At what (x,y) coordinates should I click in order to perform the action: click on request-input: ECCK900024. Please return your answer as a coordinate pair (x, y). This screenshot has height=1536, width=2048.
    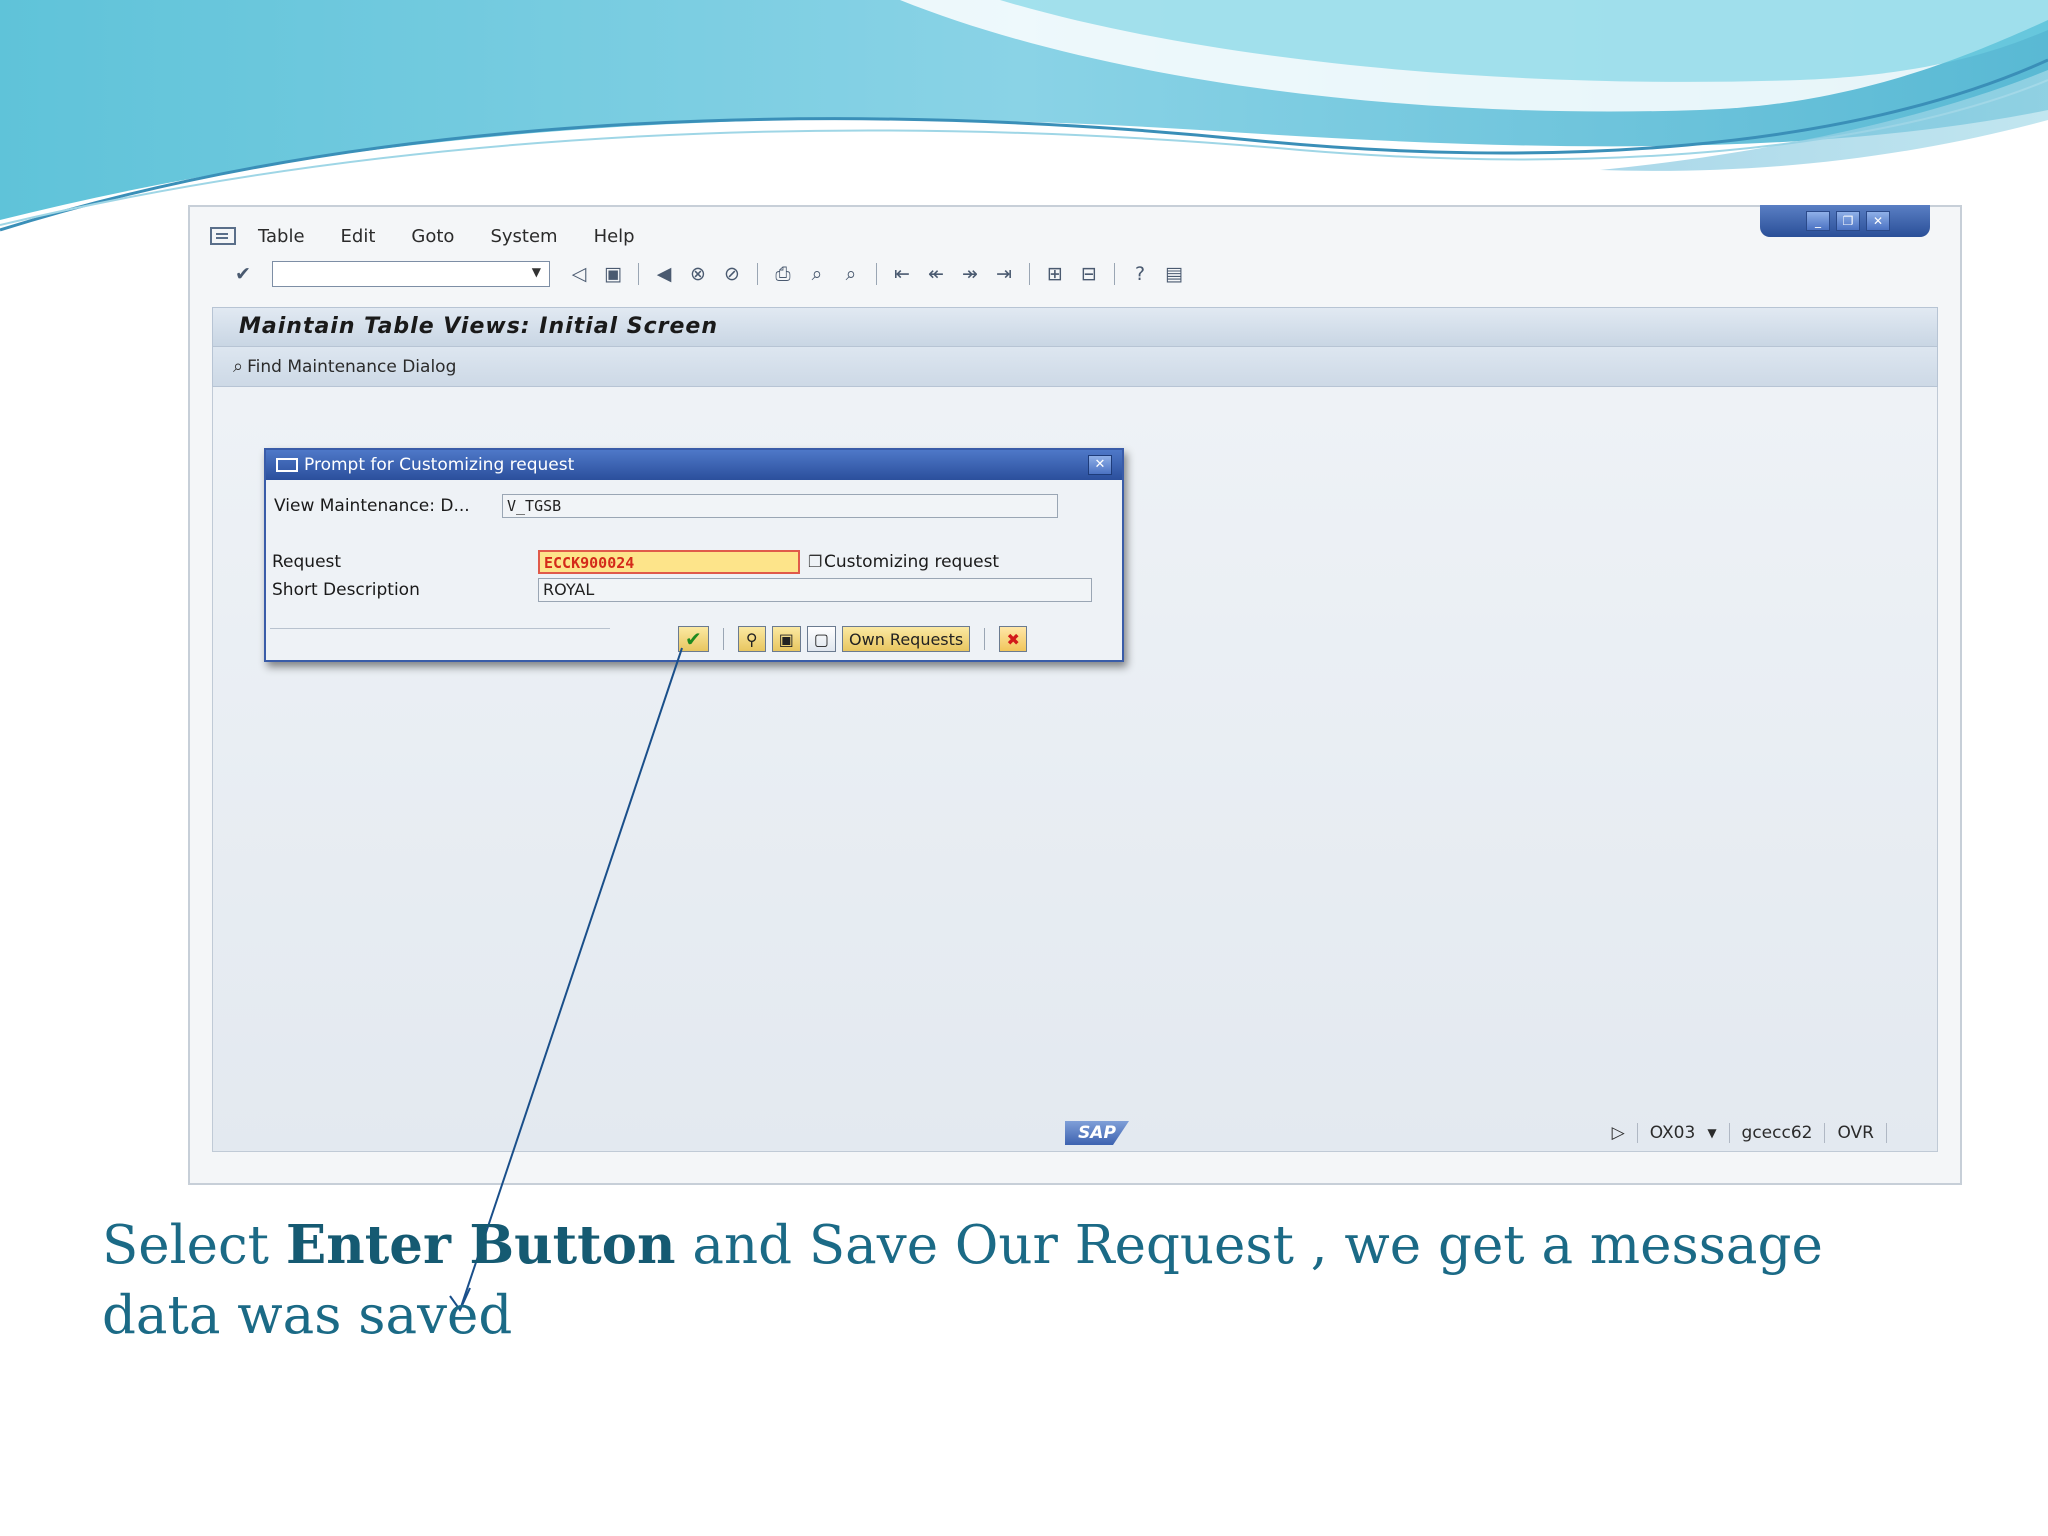
    Looking at the image, I should click on (669, 562).